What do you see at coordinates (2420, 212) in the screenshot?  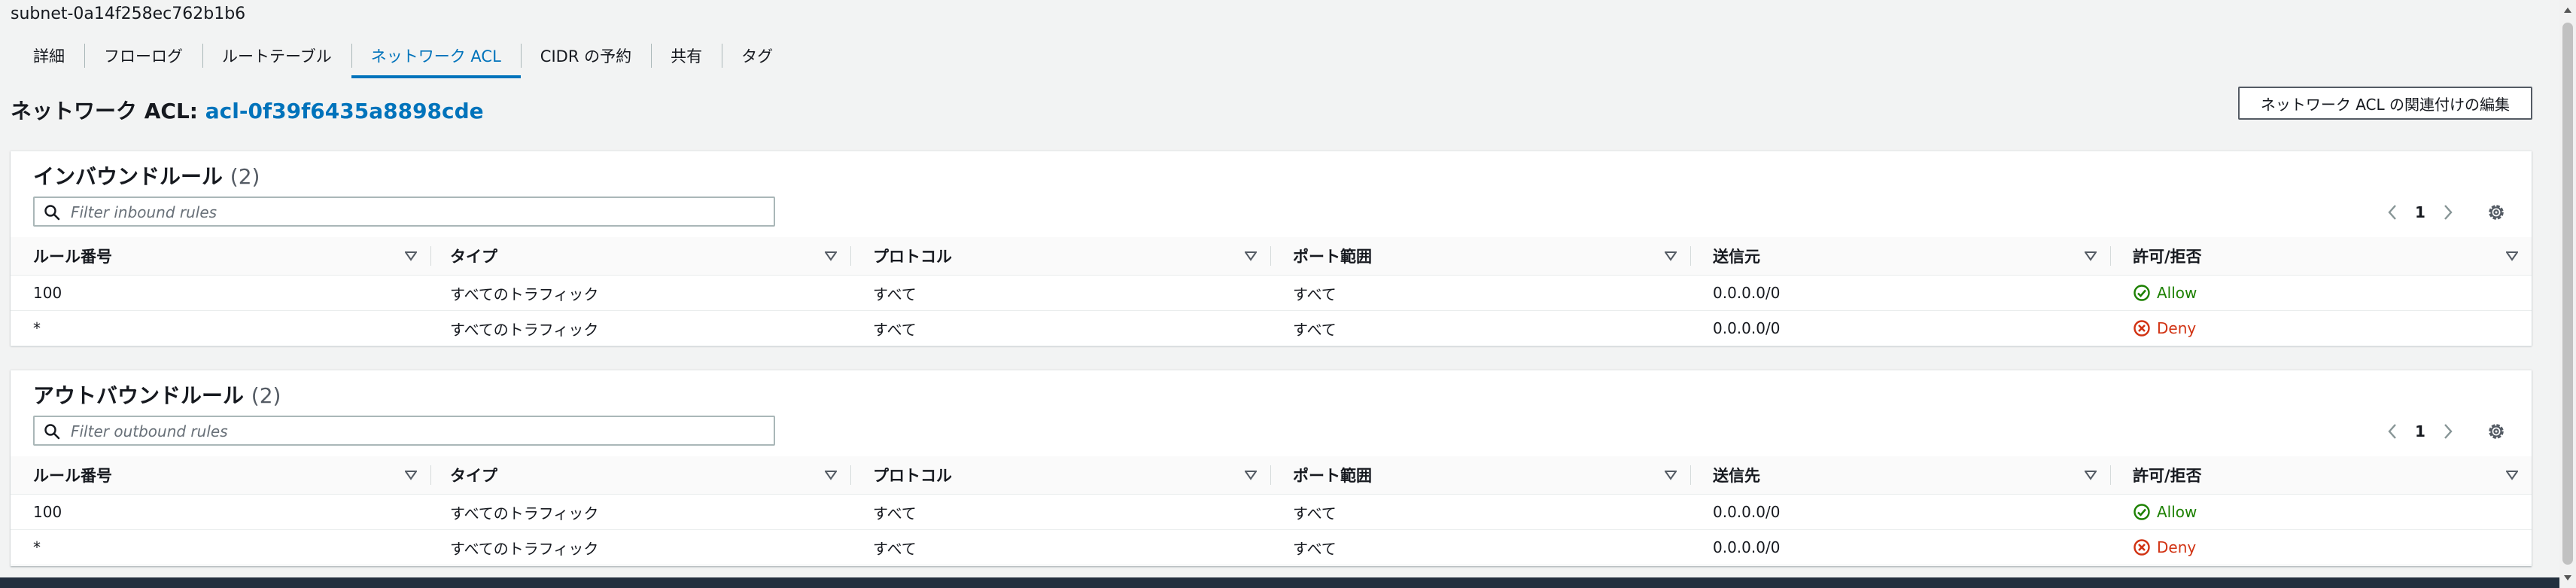 I see `inbound-page-number: 1` at bounding box center [2420, 212].